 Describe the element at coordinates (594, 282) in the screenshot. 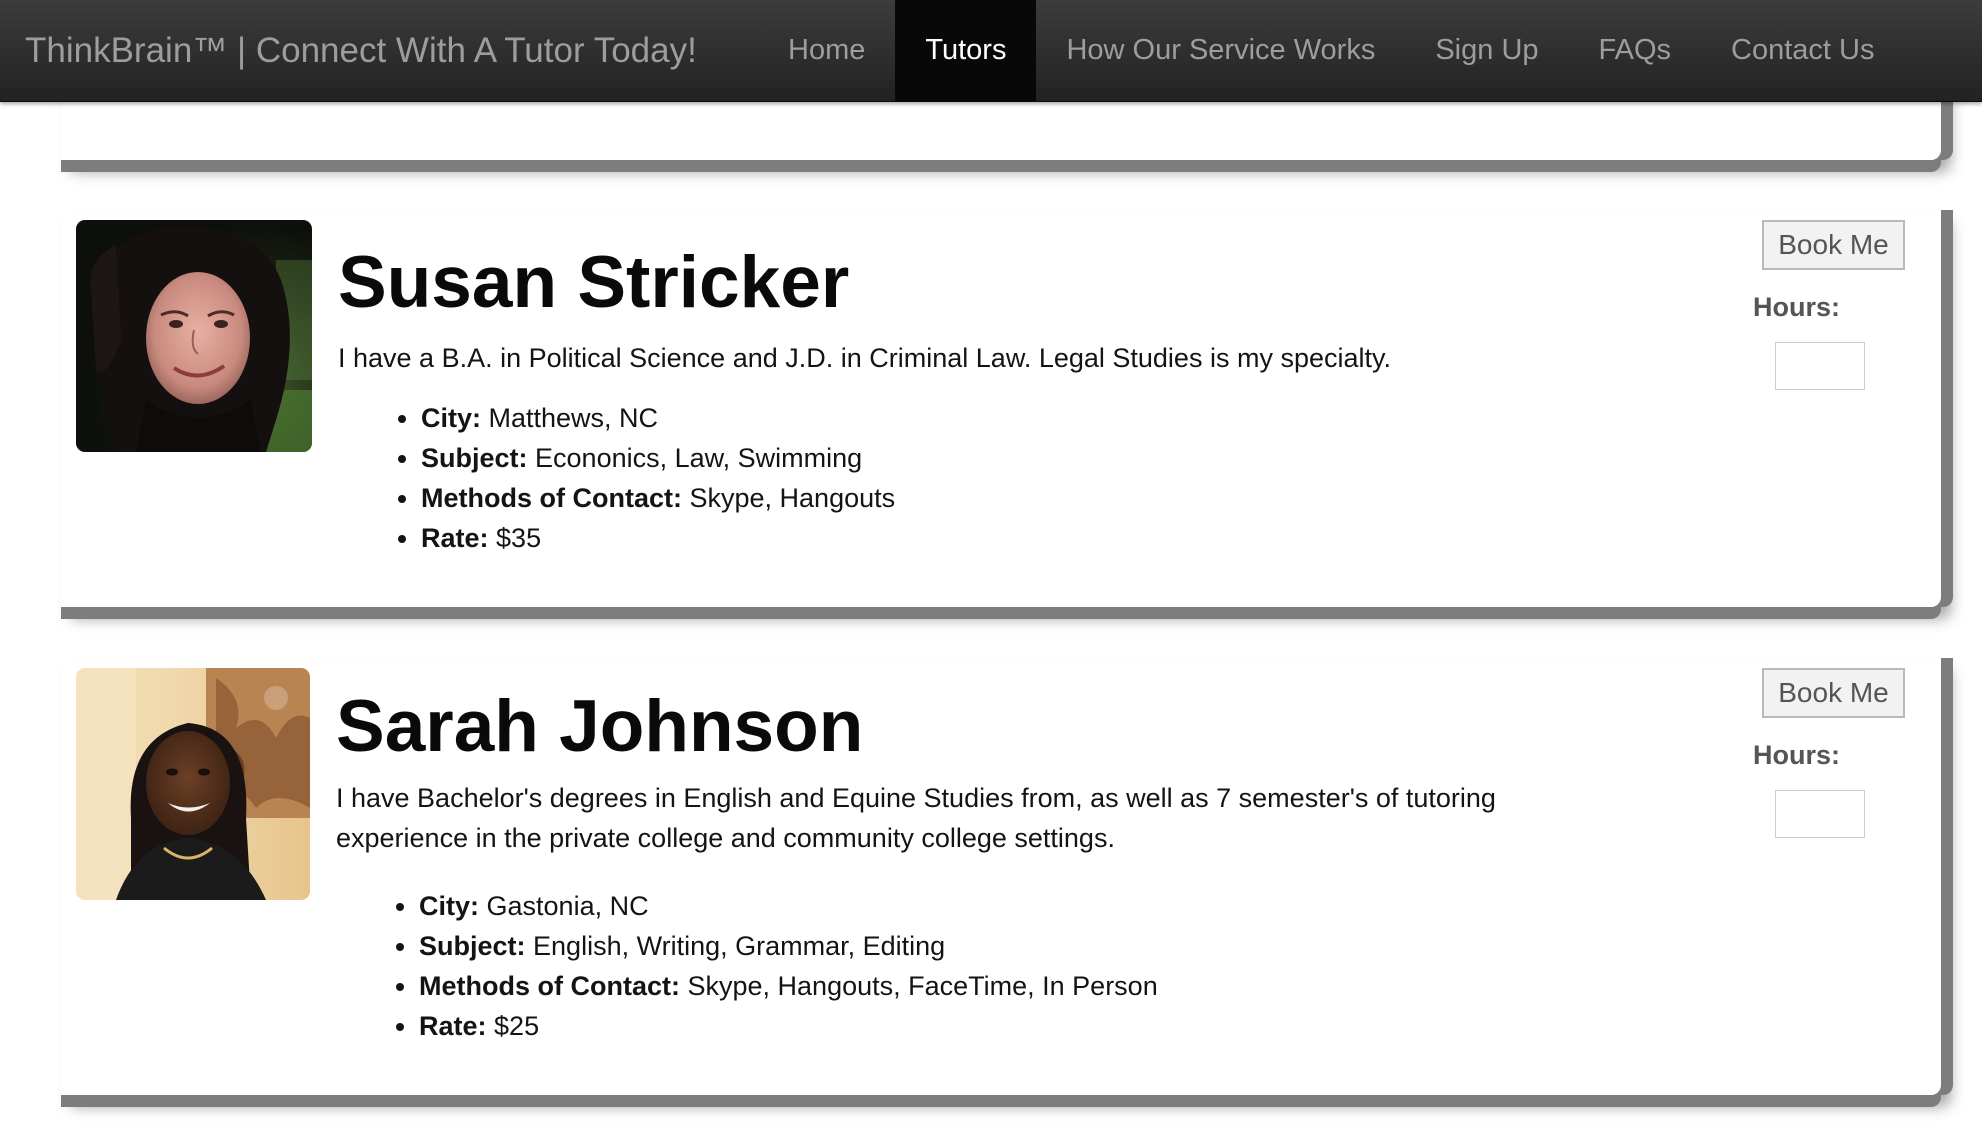

I see `tutor-name: Susan Stricker` at that location.